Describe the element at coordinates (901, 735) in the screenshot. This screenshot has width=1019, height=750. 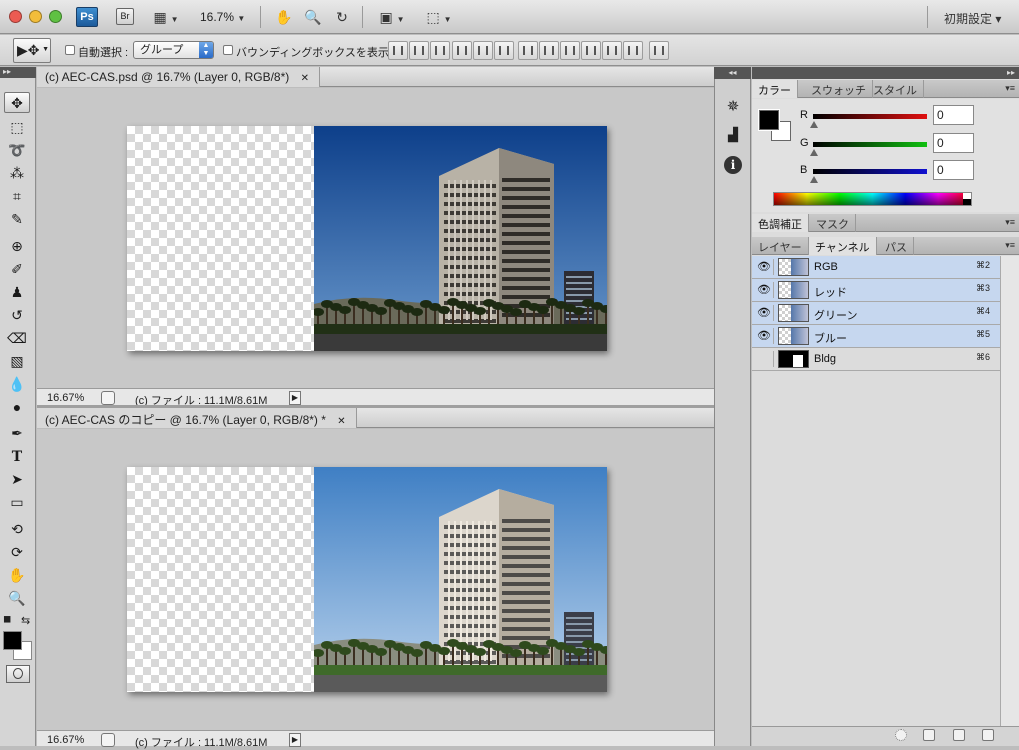
I see `load-channel-as-selection-icon` at that location.